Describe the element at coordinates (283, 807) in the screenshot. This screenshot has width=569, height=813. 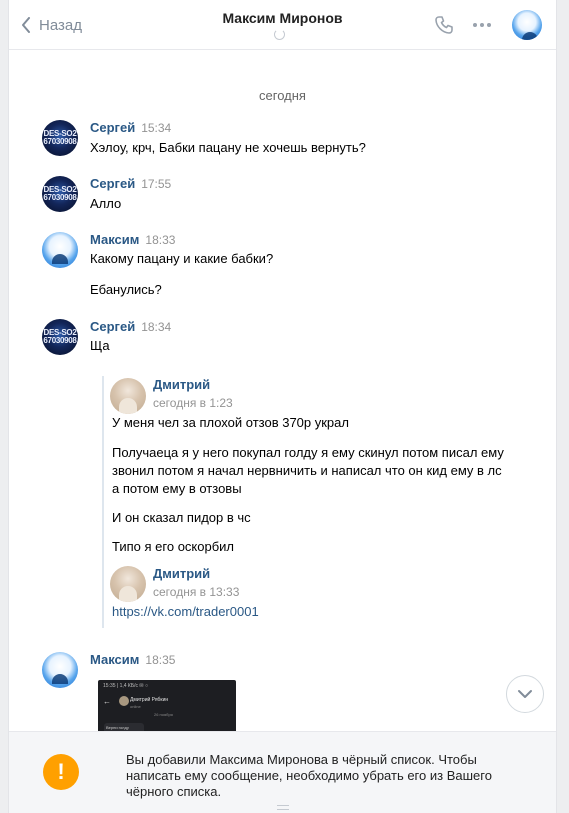
I see `resize-handle` at that location.